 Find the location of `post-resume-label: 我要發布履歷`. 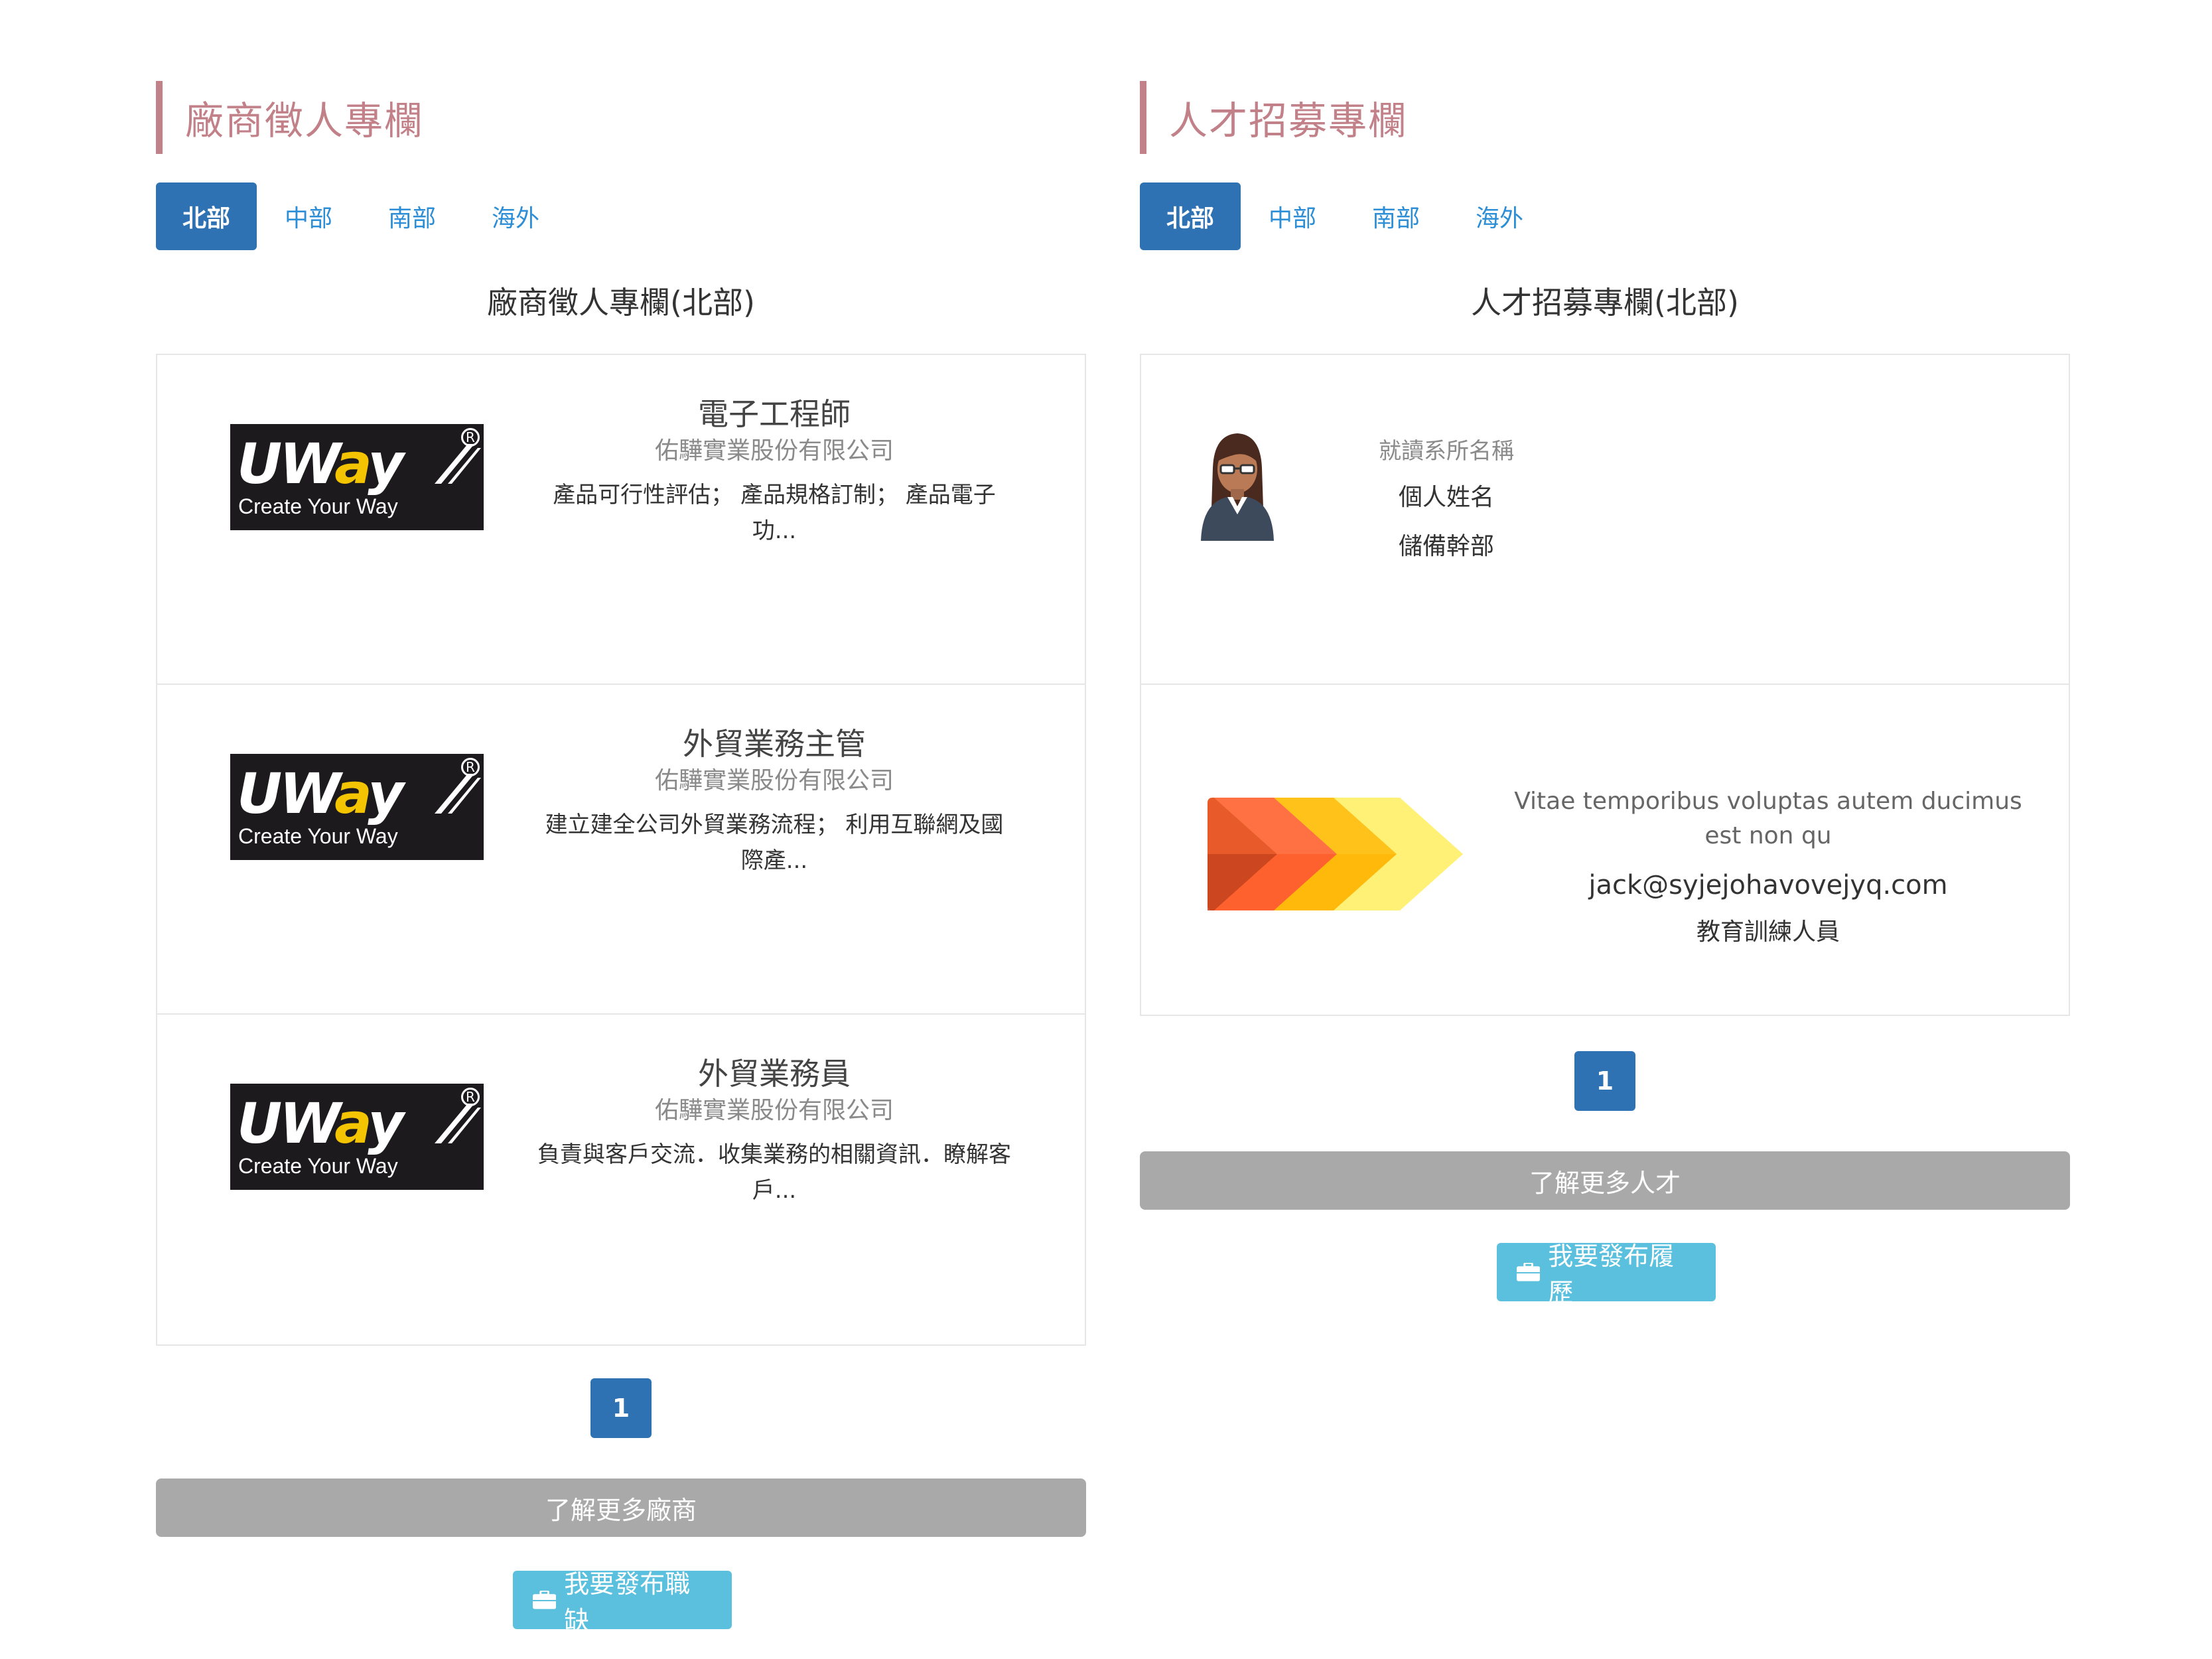

post-resume-label: 我要發布履歷 is located at coordinates (1611, 1274).